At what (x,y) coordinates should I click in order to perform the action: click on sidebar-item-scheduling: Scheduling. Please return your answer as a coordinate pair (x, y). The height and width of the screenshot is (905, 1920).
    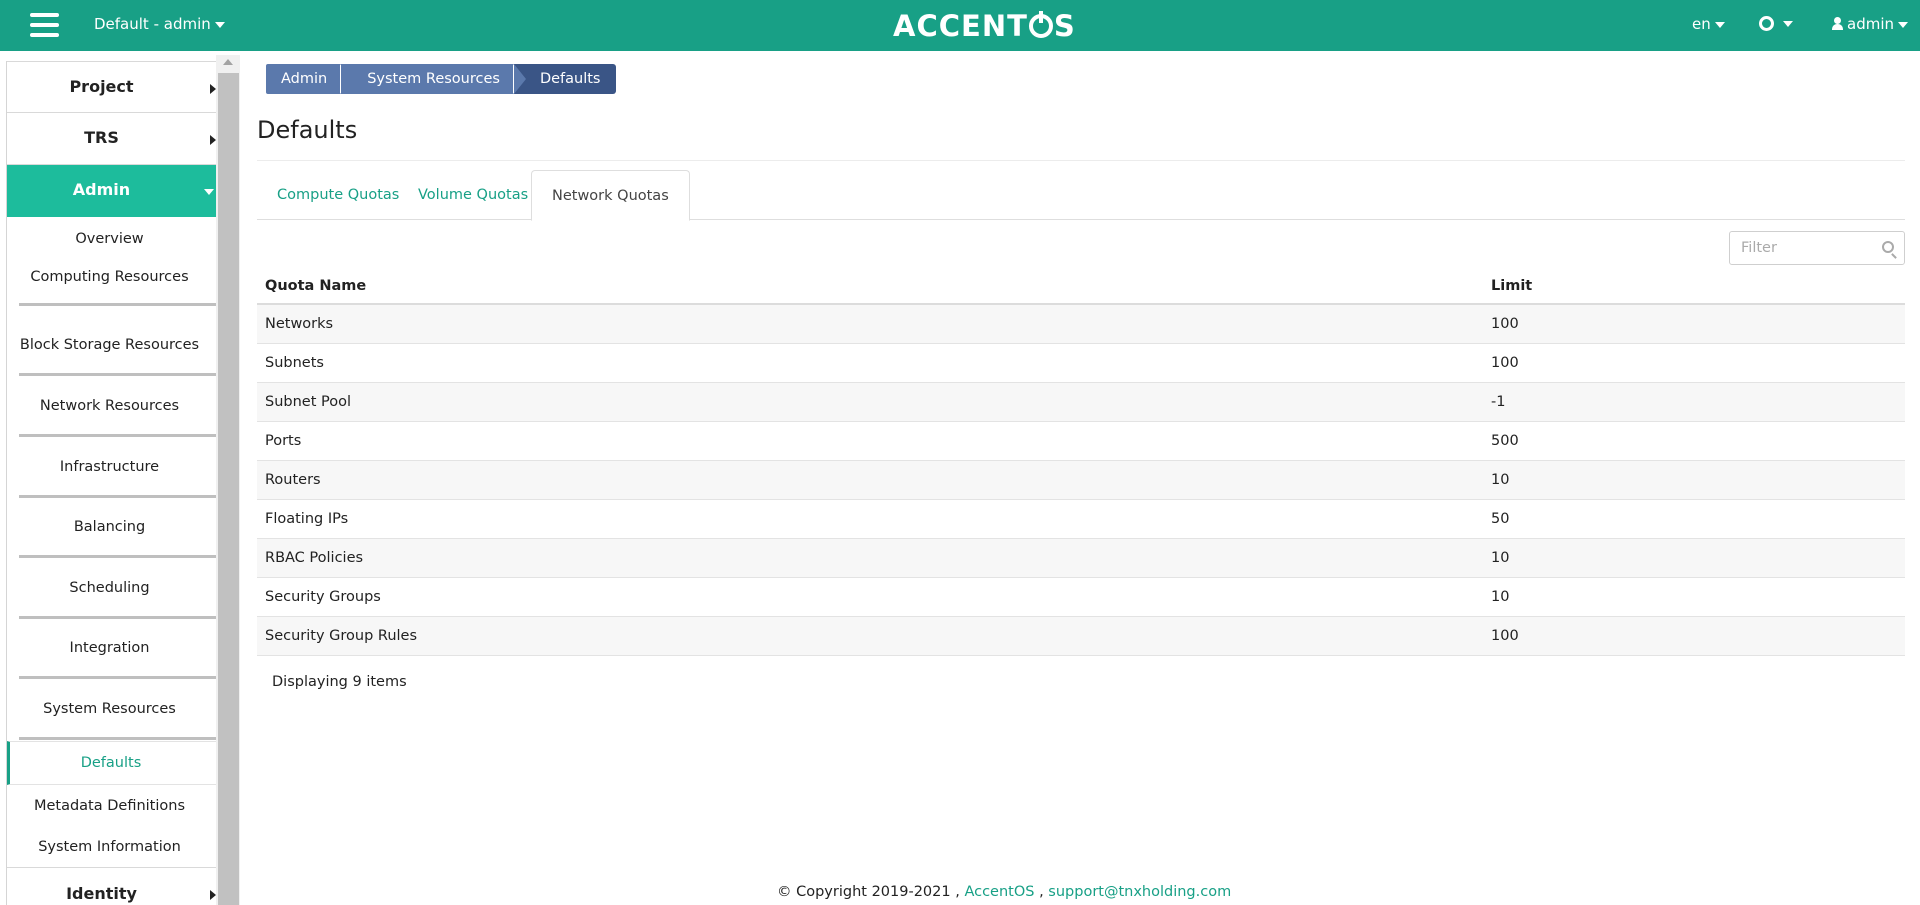
    Looking at the image, I should click on (111, 590).